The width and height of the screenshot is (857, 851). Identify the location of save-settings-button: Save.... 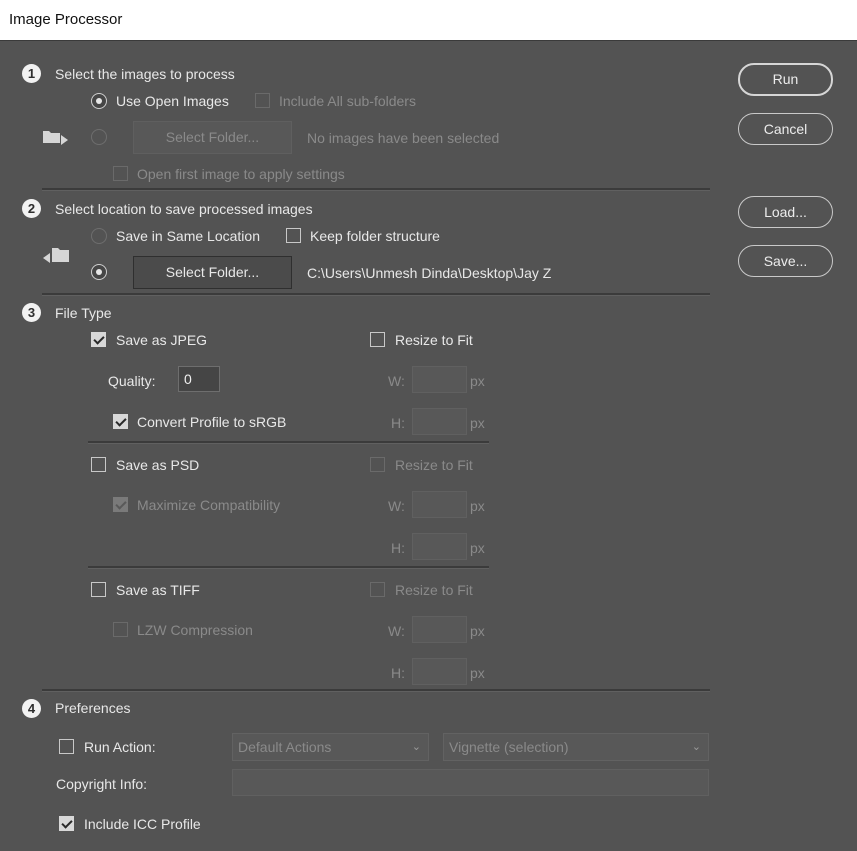
(785, 261).